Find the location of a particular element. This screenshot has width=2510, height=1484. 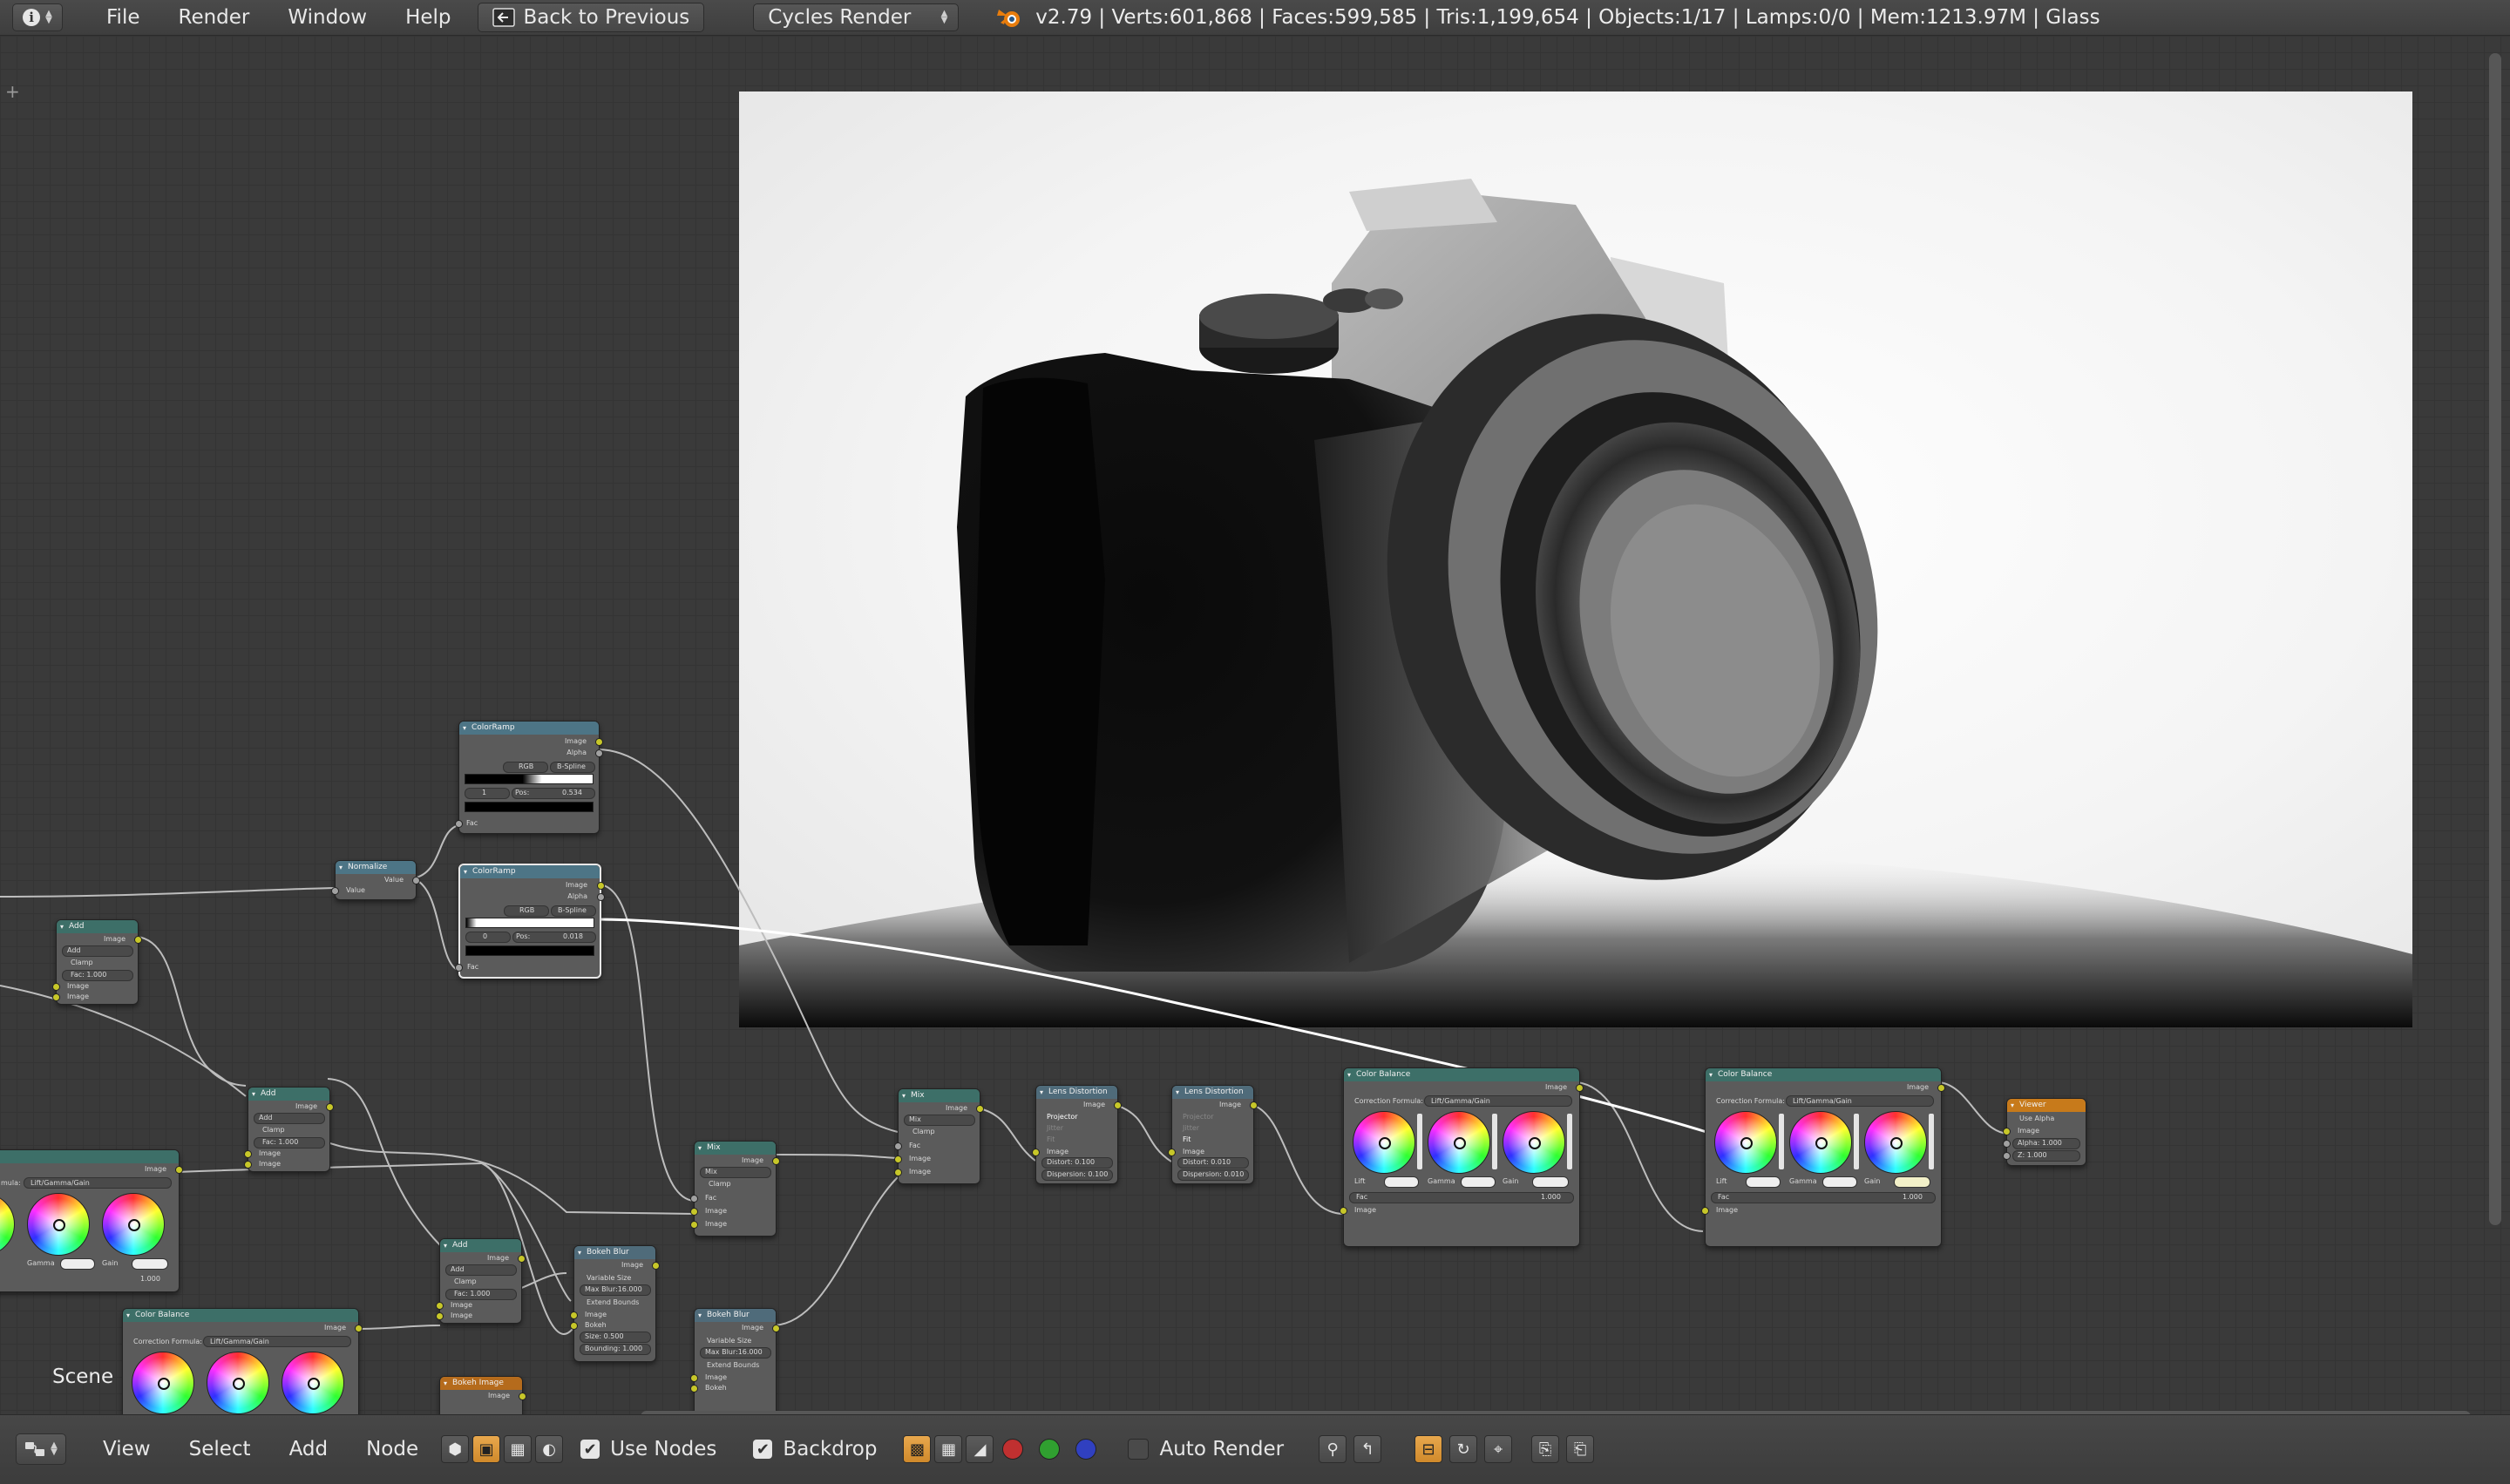

red-channel-icon is located at coordinates (1013, 1449).